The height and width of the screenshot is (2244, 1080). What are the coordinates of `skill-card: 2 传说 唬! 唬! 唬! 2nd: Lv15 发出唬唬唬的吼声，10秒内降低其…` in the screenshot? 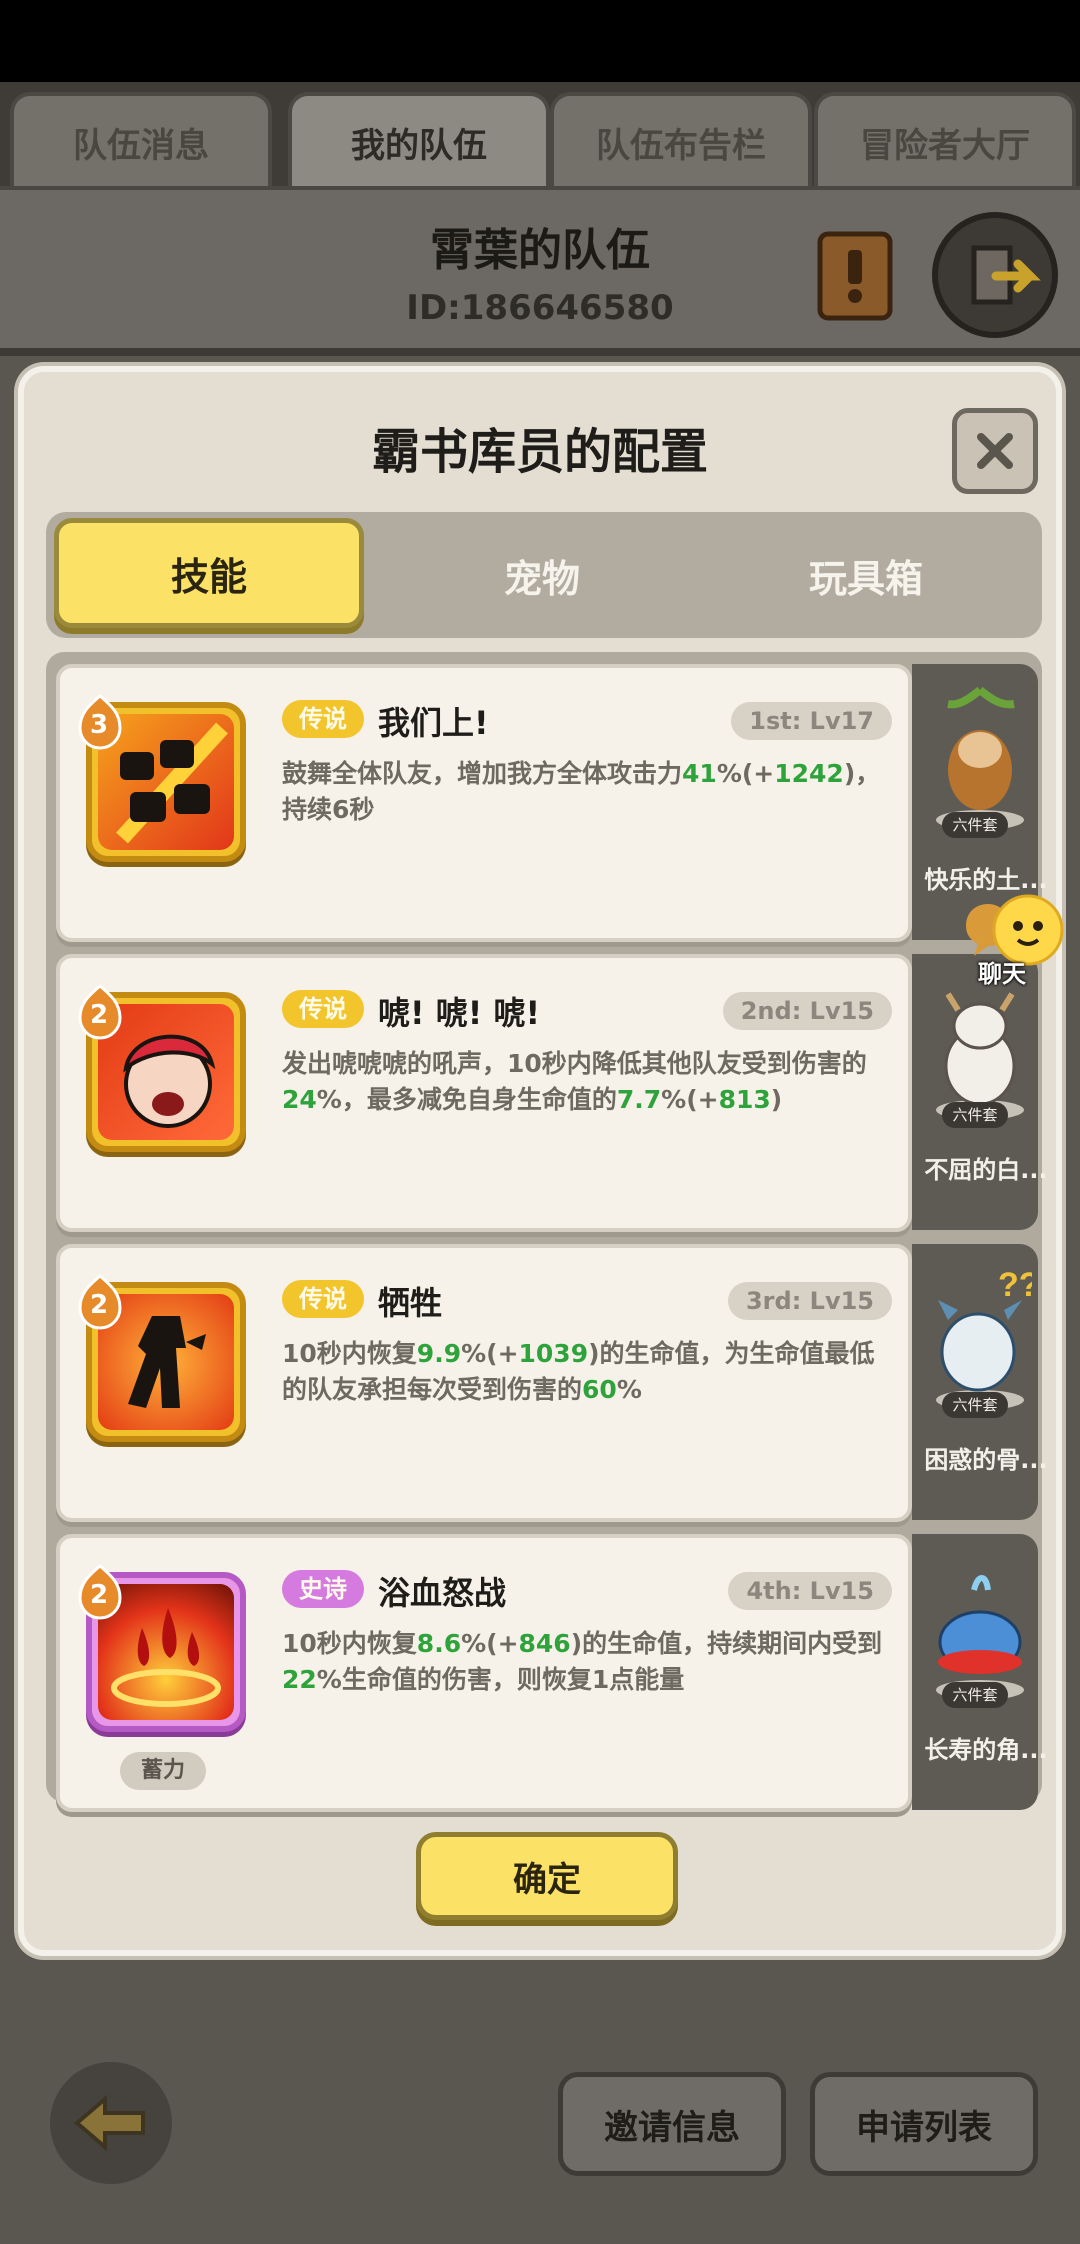 It's located at (484, 1093).